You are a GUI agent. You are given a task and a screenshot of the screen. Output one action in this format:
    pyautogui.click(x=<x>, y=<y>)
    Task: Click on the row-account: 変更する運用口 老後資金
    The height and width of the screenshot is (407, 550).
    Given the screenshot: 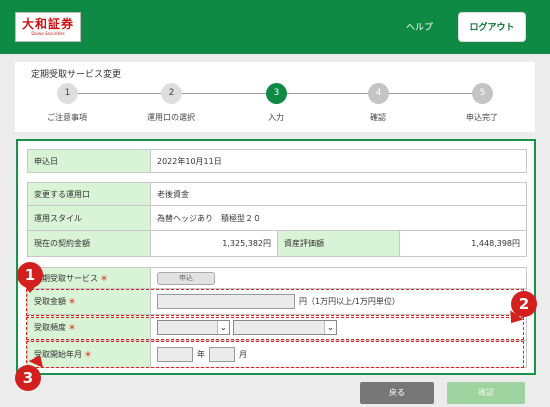 What is the action you would take?
    pyautogui.click(x=277, y=194)
    